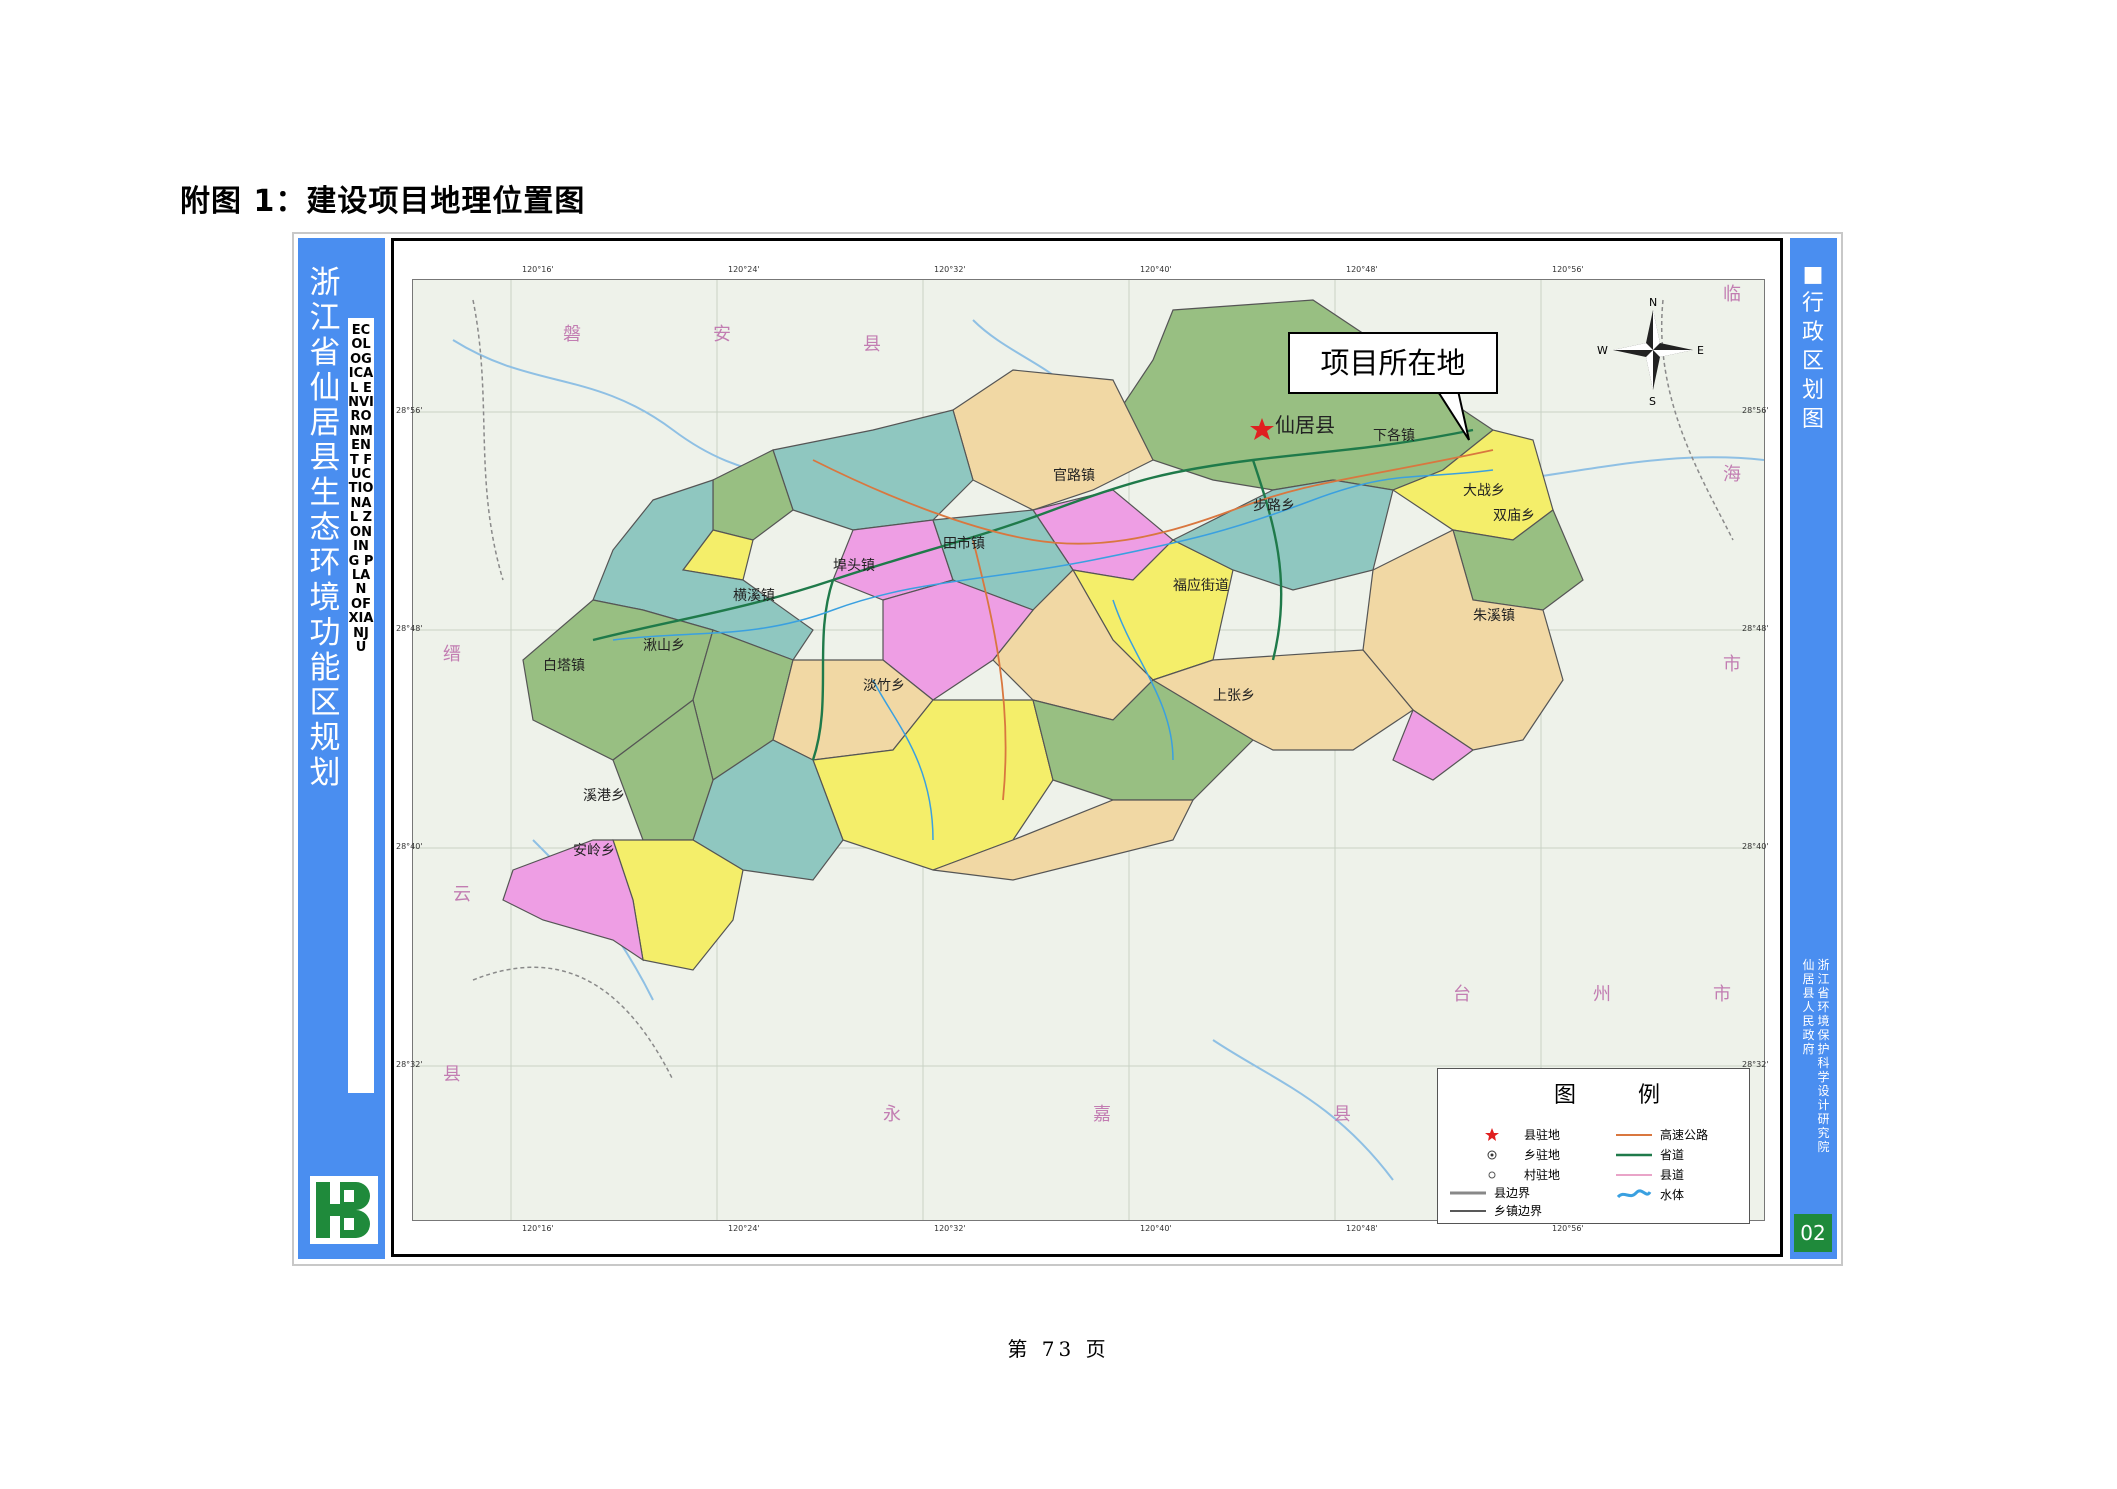  What do you see at coordinates (1156, 269) in the screenshot?
I see `lon-tick-top: 120°40'` at bounding box center [1156, 269].